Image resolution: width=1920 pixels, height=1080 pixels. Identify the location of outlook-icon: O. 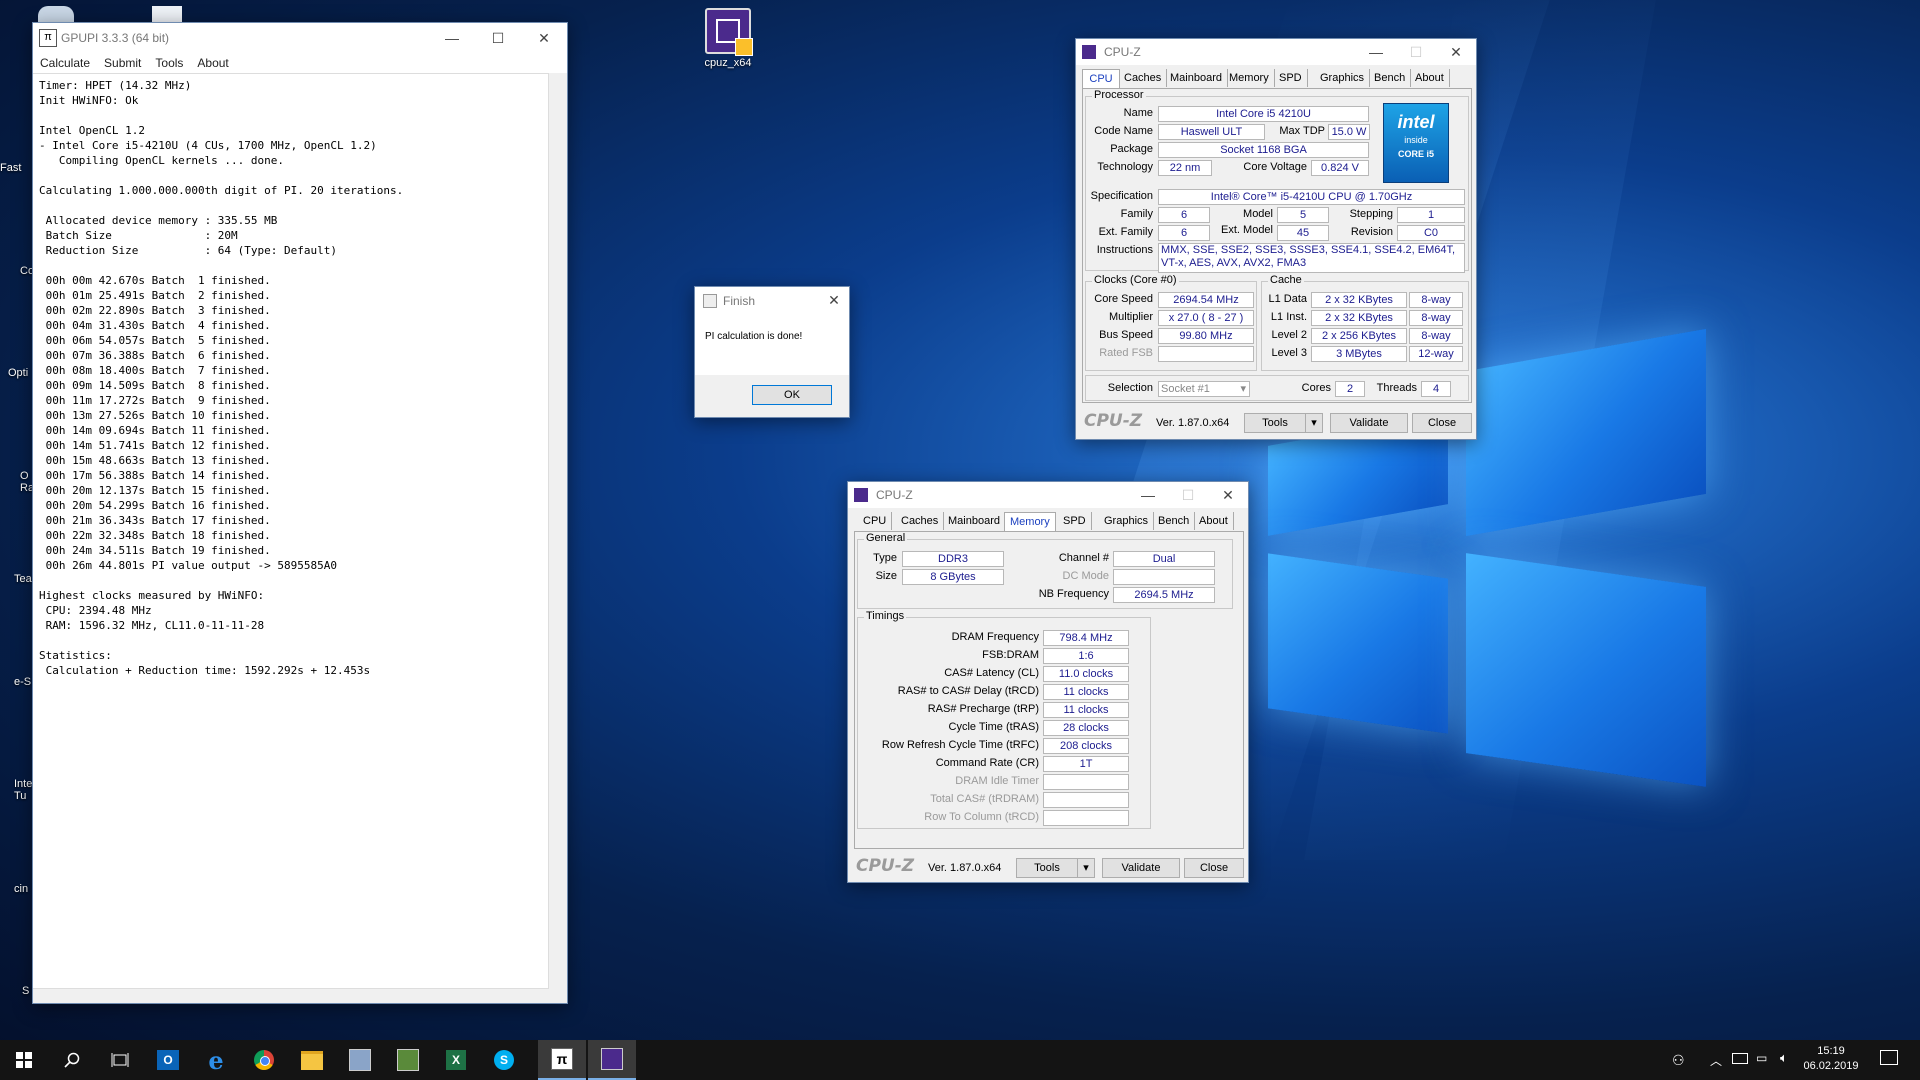
(168, 1060).